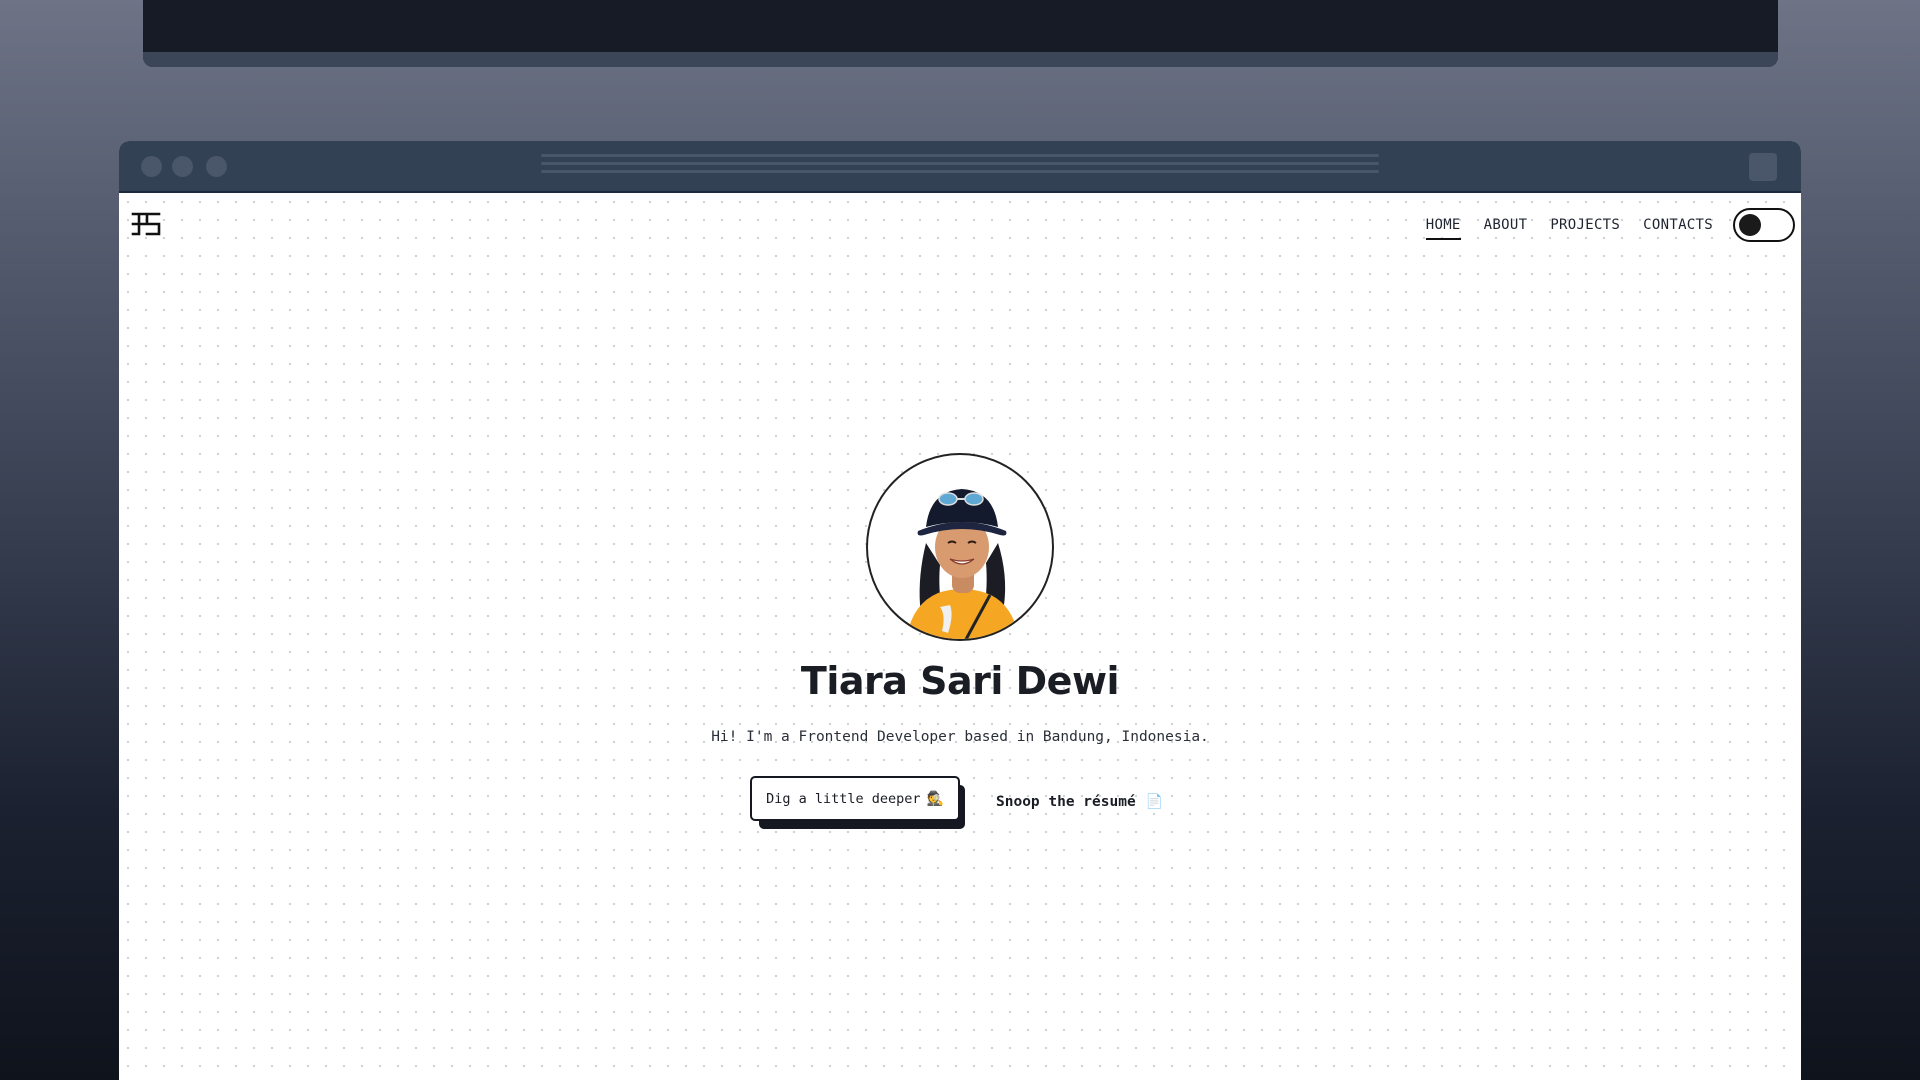 The image size is (1920, 1080). I want to click on main-nav: HOME ABOUT PROJECTS CONTACTS, so click(1569, 228).